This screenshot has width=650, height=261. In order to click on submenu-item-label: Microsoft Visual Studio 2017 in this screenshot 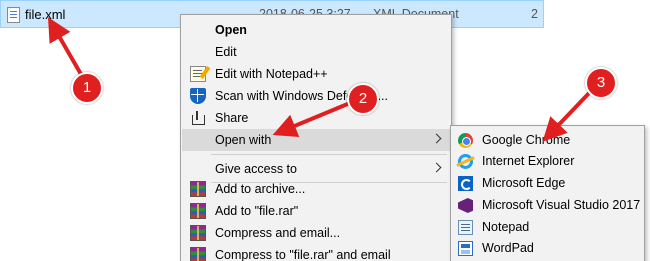, I will do `click(561, 205)`.